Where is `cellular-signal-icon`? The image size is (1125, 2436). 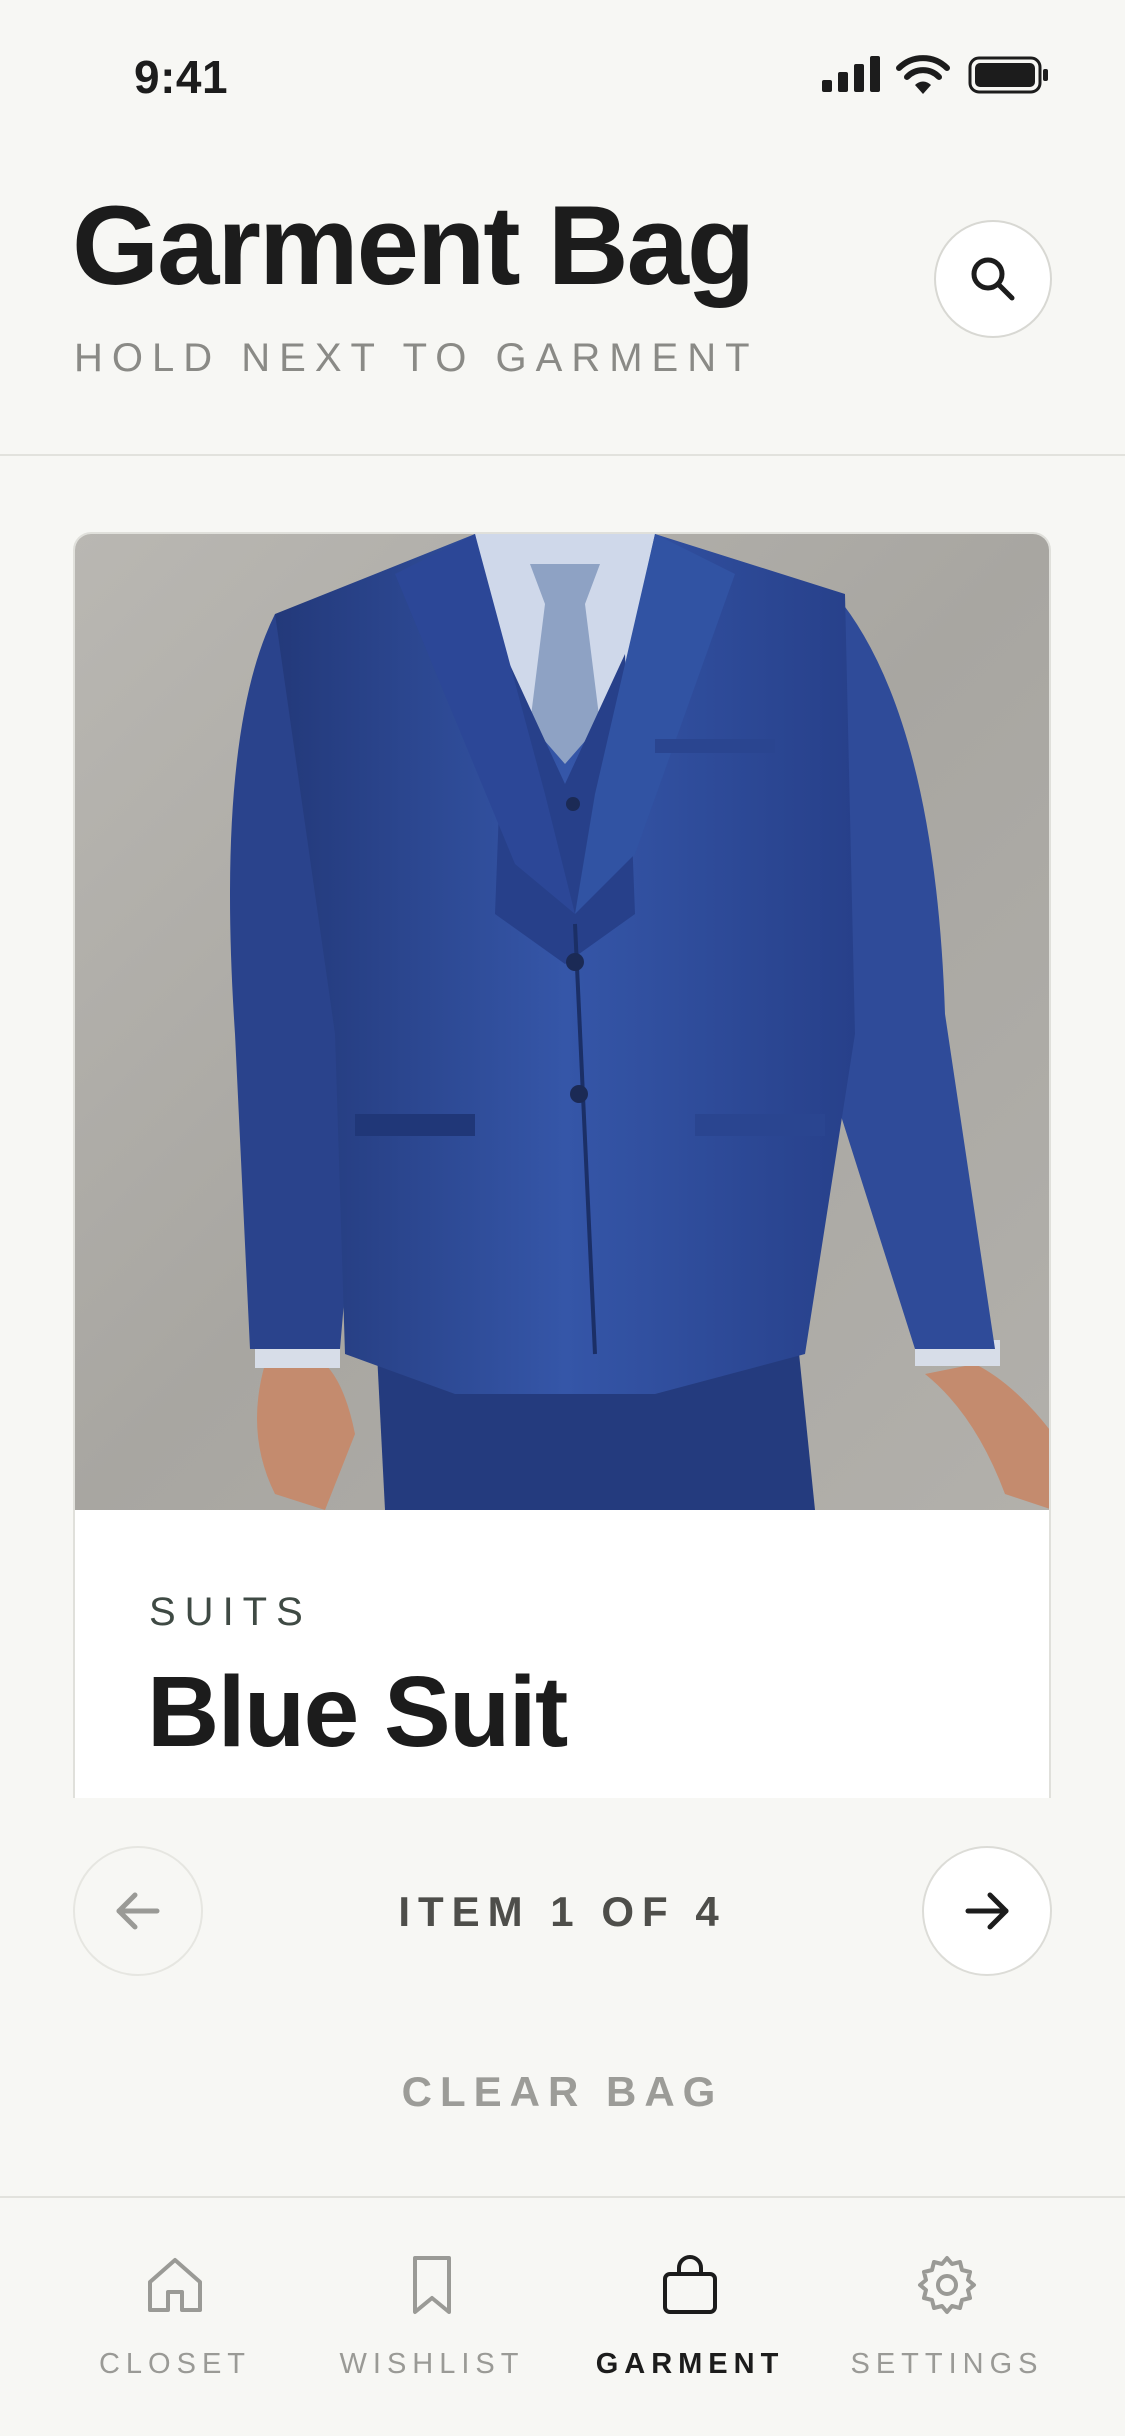 cellular-signal-icon is located at coordinates (851, 74).